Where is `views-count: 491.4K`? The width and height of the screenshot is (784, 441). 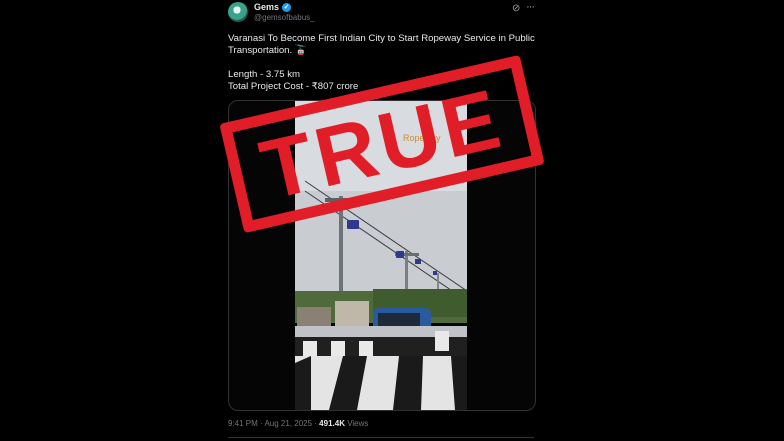
views-count: 491.4K is located at coordinates (332, 423).